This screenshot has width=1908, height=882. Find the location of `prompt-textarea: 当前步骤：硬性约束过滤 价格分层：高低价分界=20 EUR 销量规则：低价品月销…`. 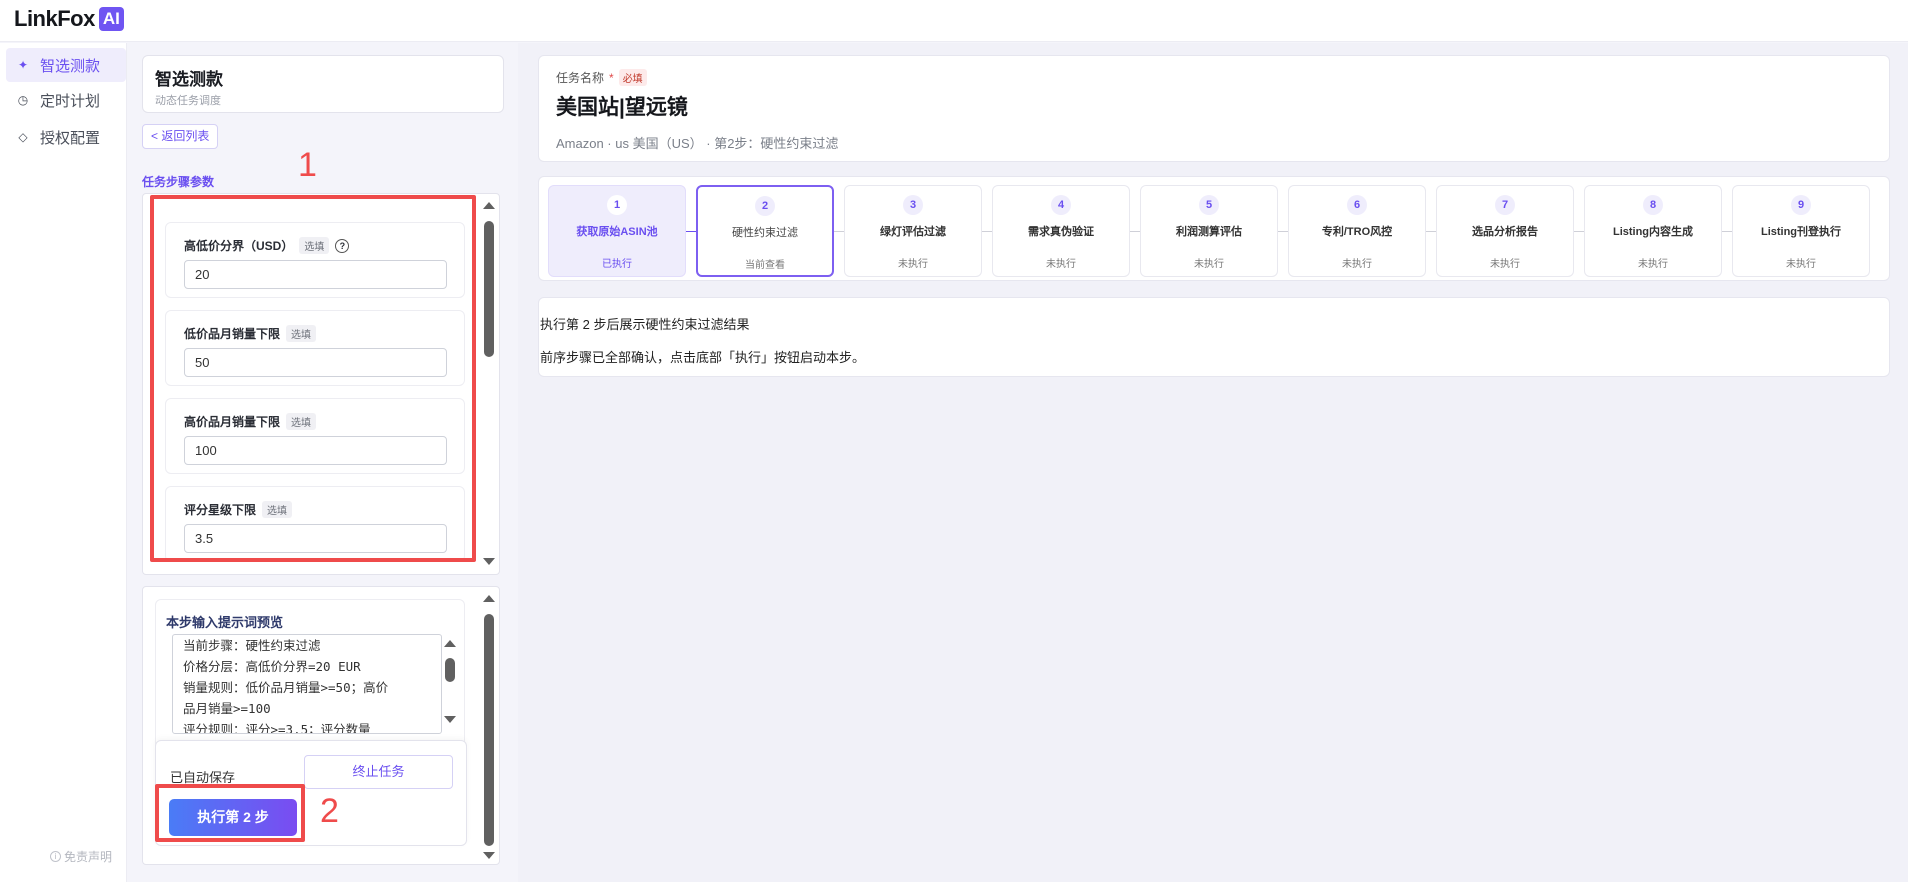

prompt-textarea: 当前步骤：硬性约束过滤 价格分层：高低价分界=20 EUR 销量规则：低价品月销… is located at coordinates (307, 684).